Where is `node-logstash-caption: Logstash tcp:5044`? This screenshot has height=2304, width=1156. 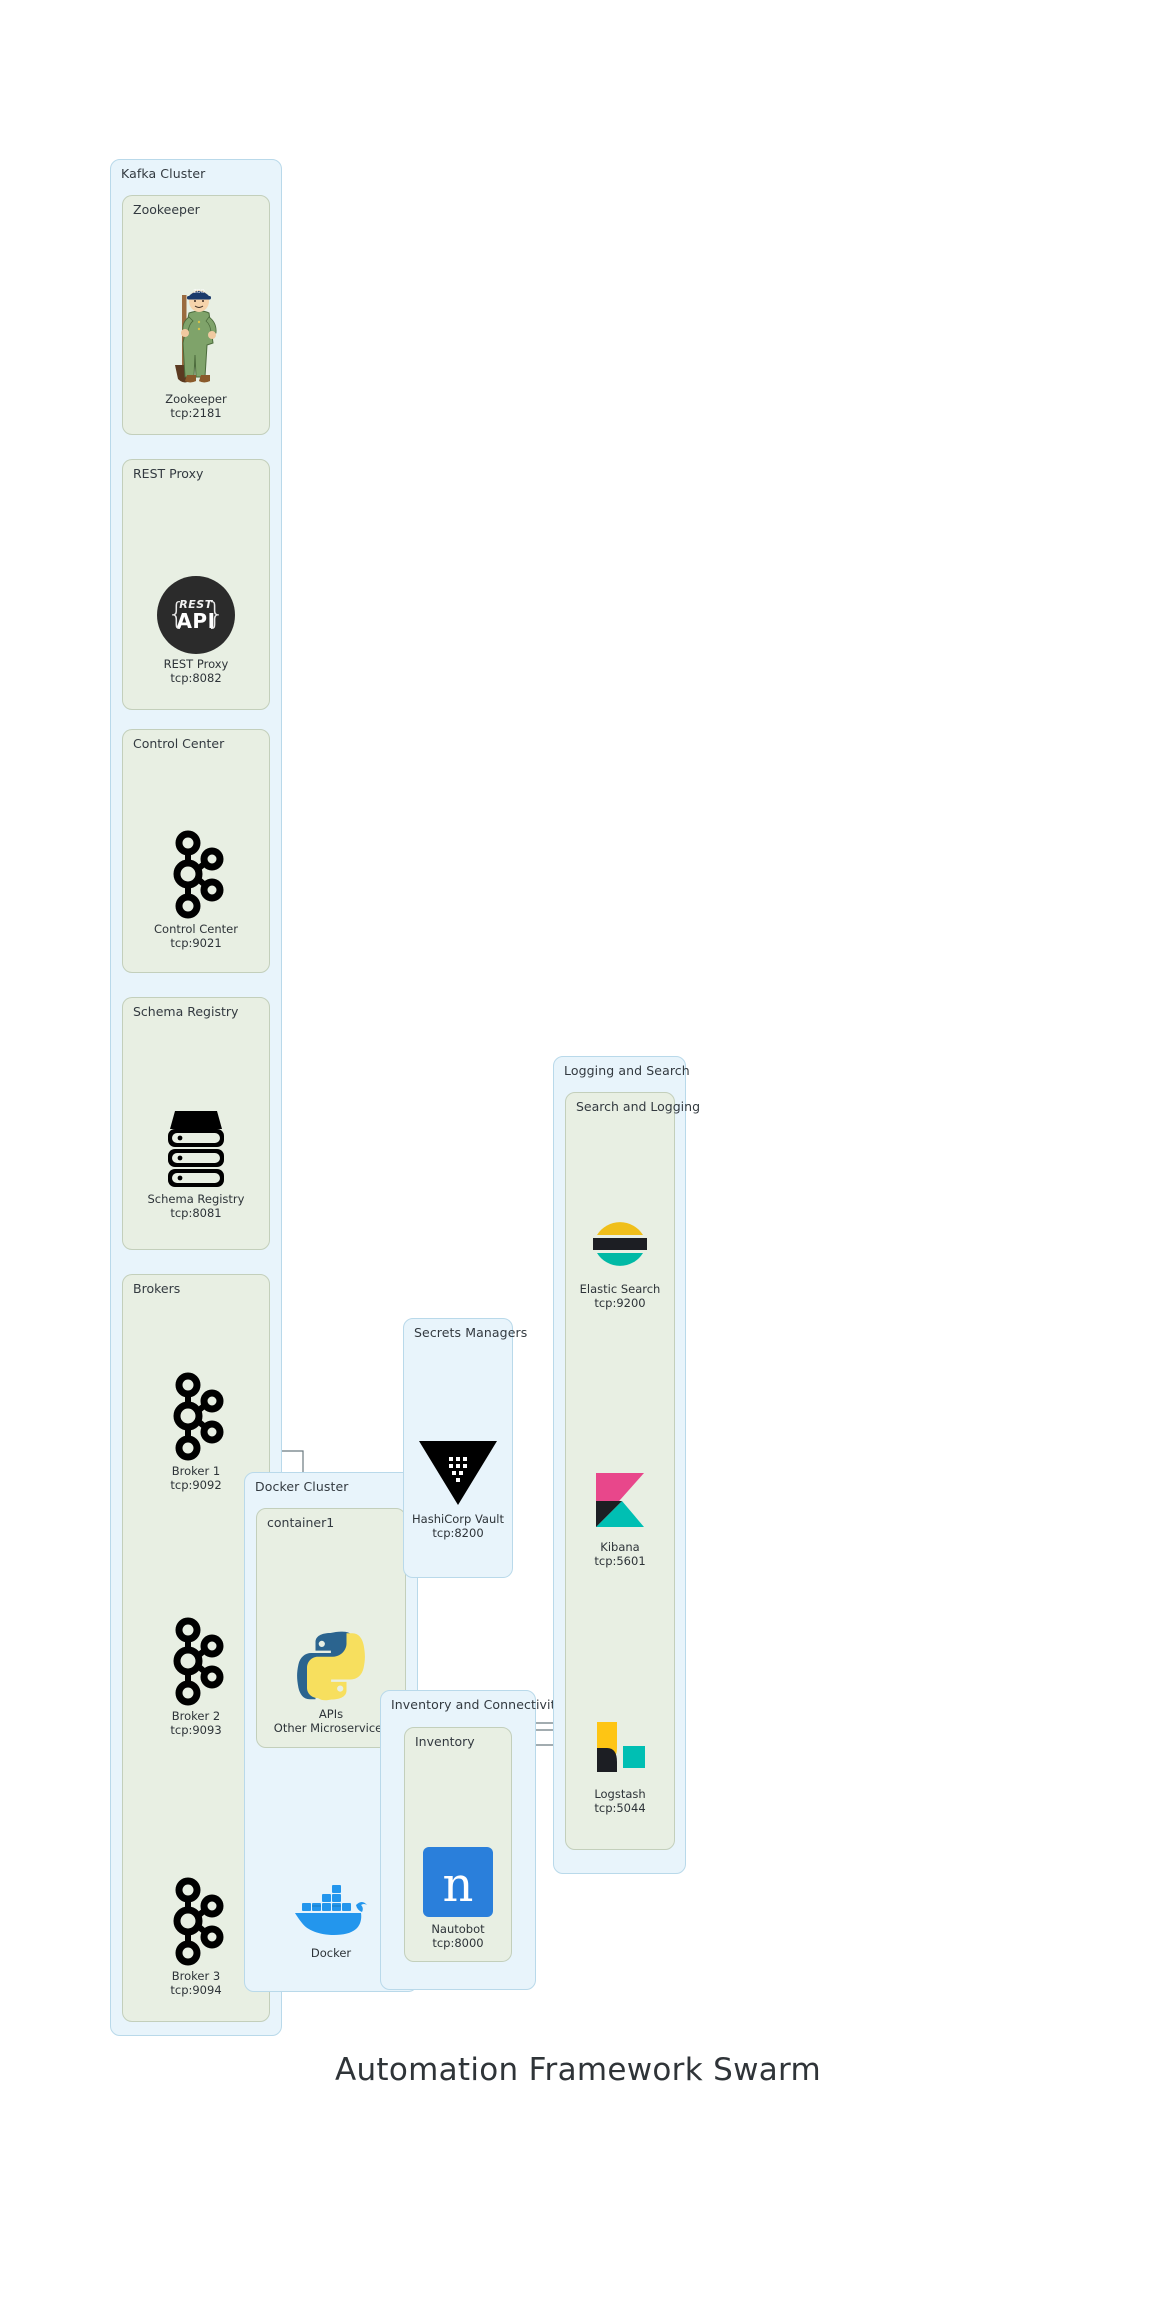 node-logstash-caption: Logstash tcp:5044 is located at coordinates (620, 1801).